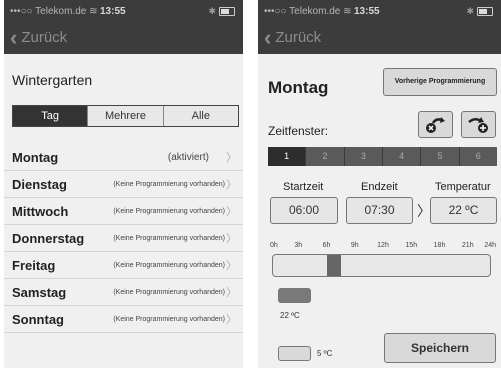  Describe the element at coordinates (298, 245) in the screenshot. I see `hour-tick: 3h` at that location.